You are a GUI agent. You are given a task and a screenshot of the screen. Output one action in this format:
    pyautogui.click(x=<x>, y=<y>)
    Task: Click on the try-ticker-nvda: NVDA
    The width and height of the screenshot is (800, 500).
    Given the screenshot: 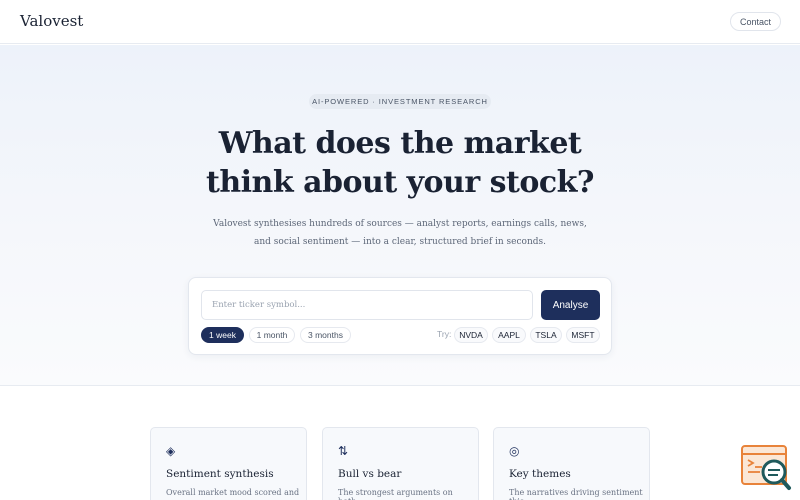 What is the action you would take?
    pyautogui.click(x=471, y=335)
    